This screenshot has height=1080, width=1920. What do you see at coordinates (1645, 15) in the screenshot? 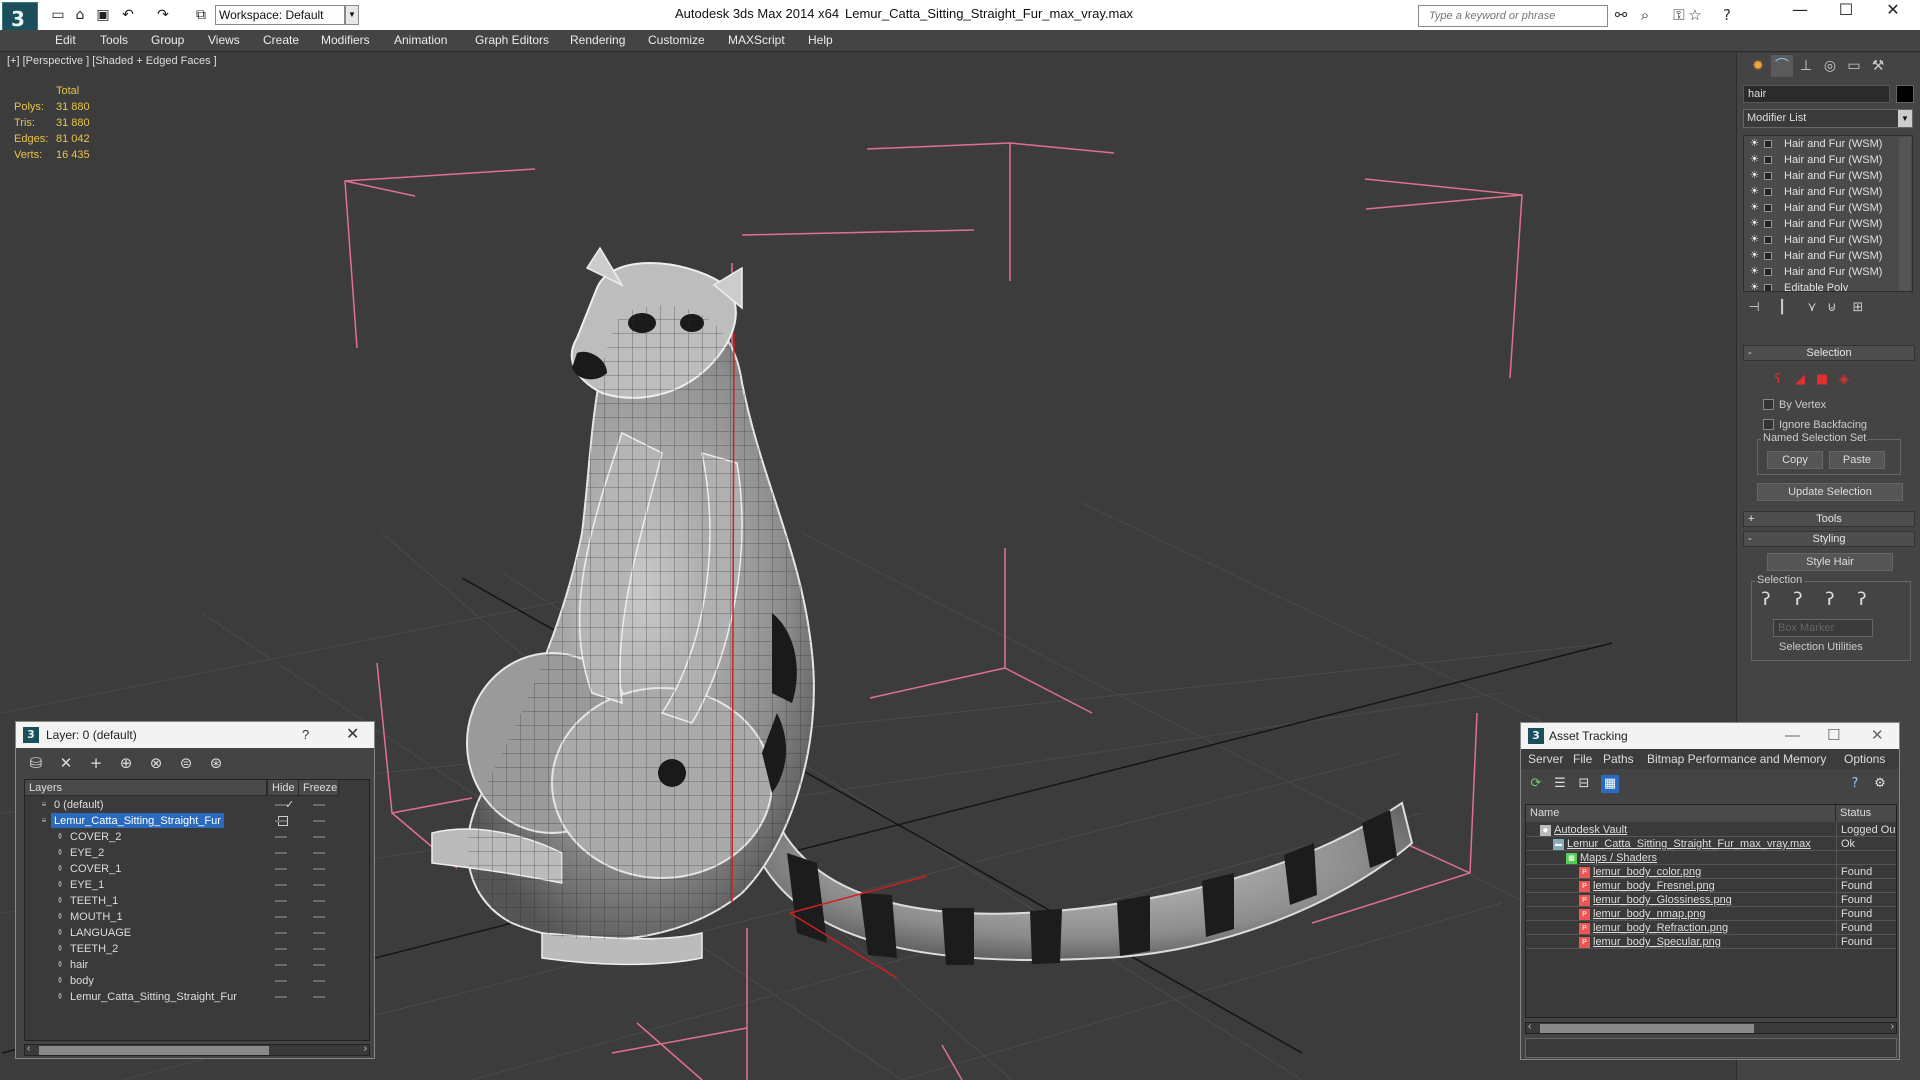
I see `search-online-icon: ⌕` at bounding box center [1645, 15].